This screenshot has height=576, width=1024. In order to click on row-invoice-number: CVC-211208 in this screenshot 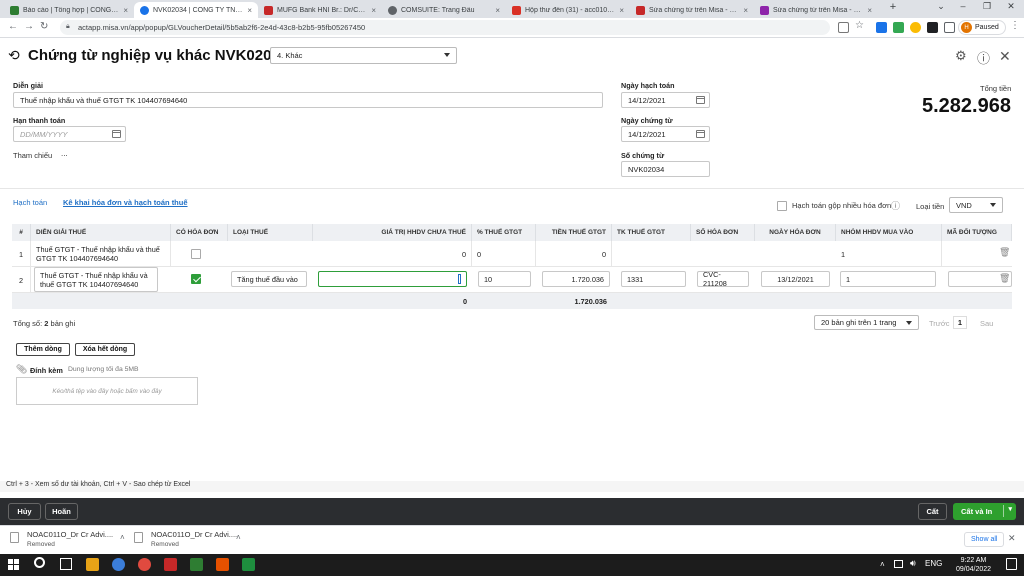, I will do `click(723, 279)`.